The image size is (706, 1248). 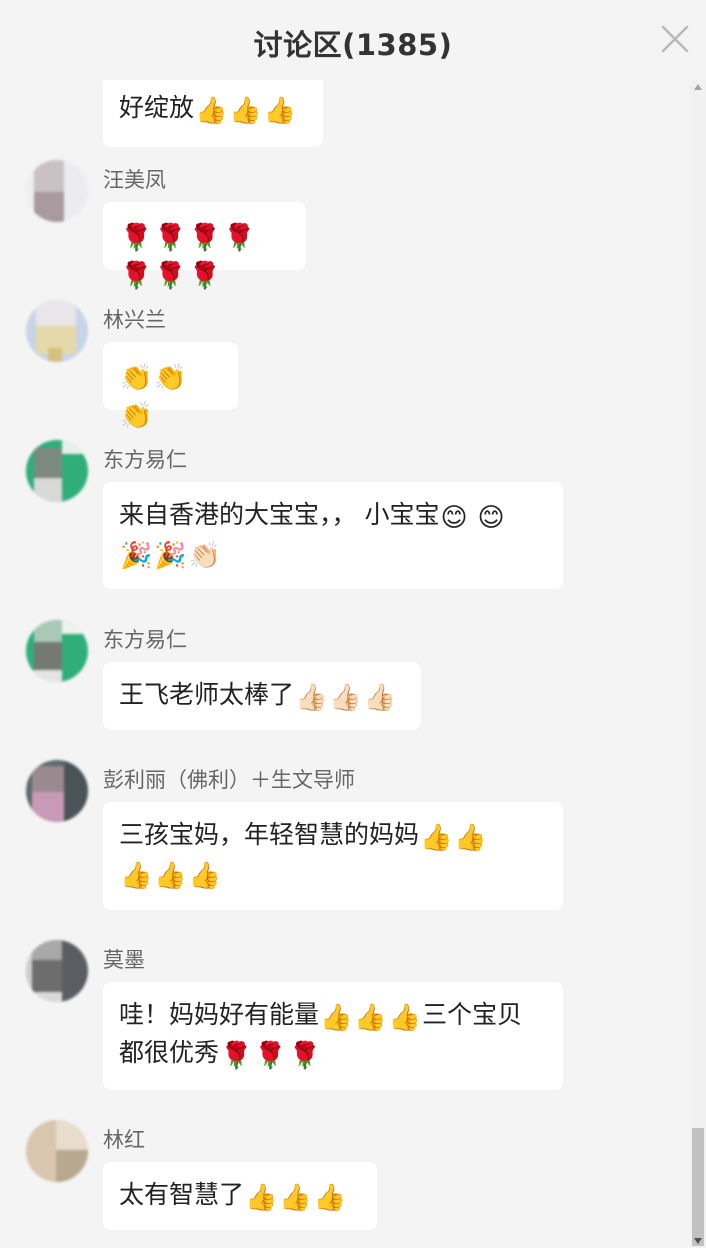 I want to click on scroll-down-arrow-icon, so click(x=698, y=1241).